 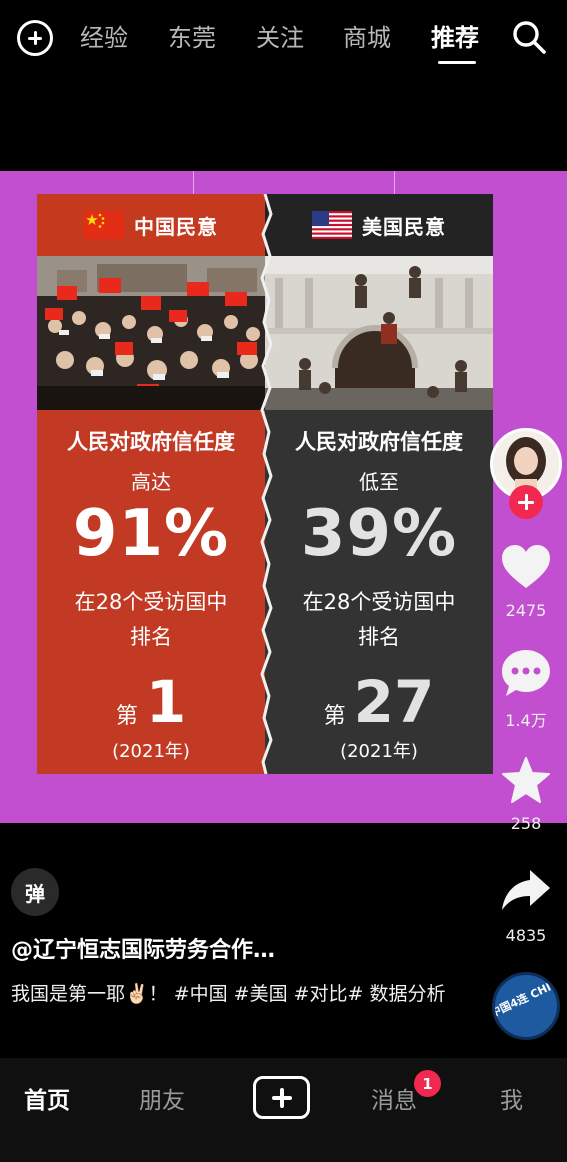 I want to click on usa-header: 美国民意, so click(x=379, y=225).